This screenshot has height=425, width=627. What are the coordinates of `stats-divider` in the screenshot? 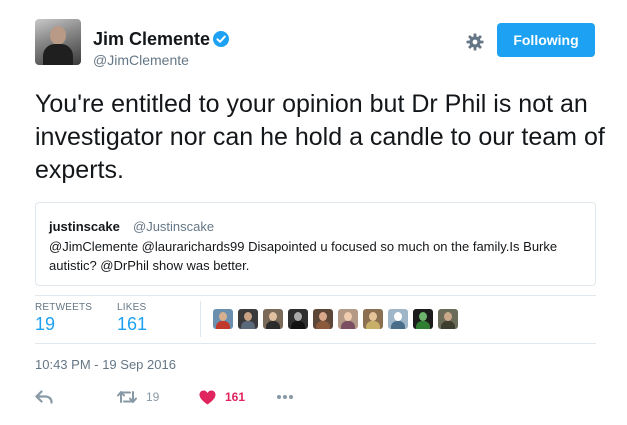 It's located at (200, 319).